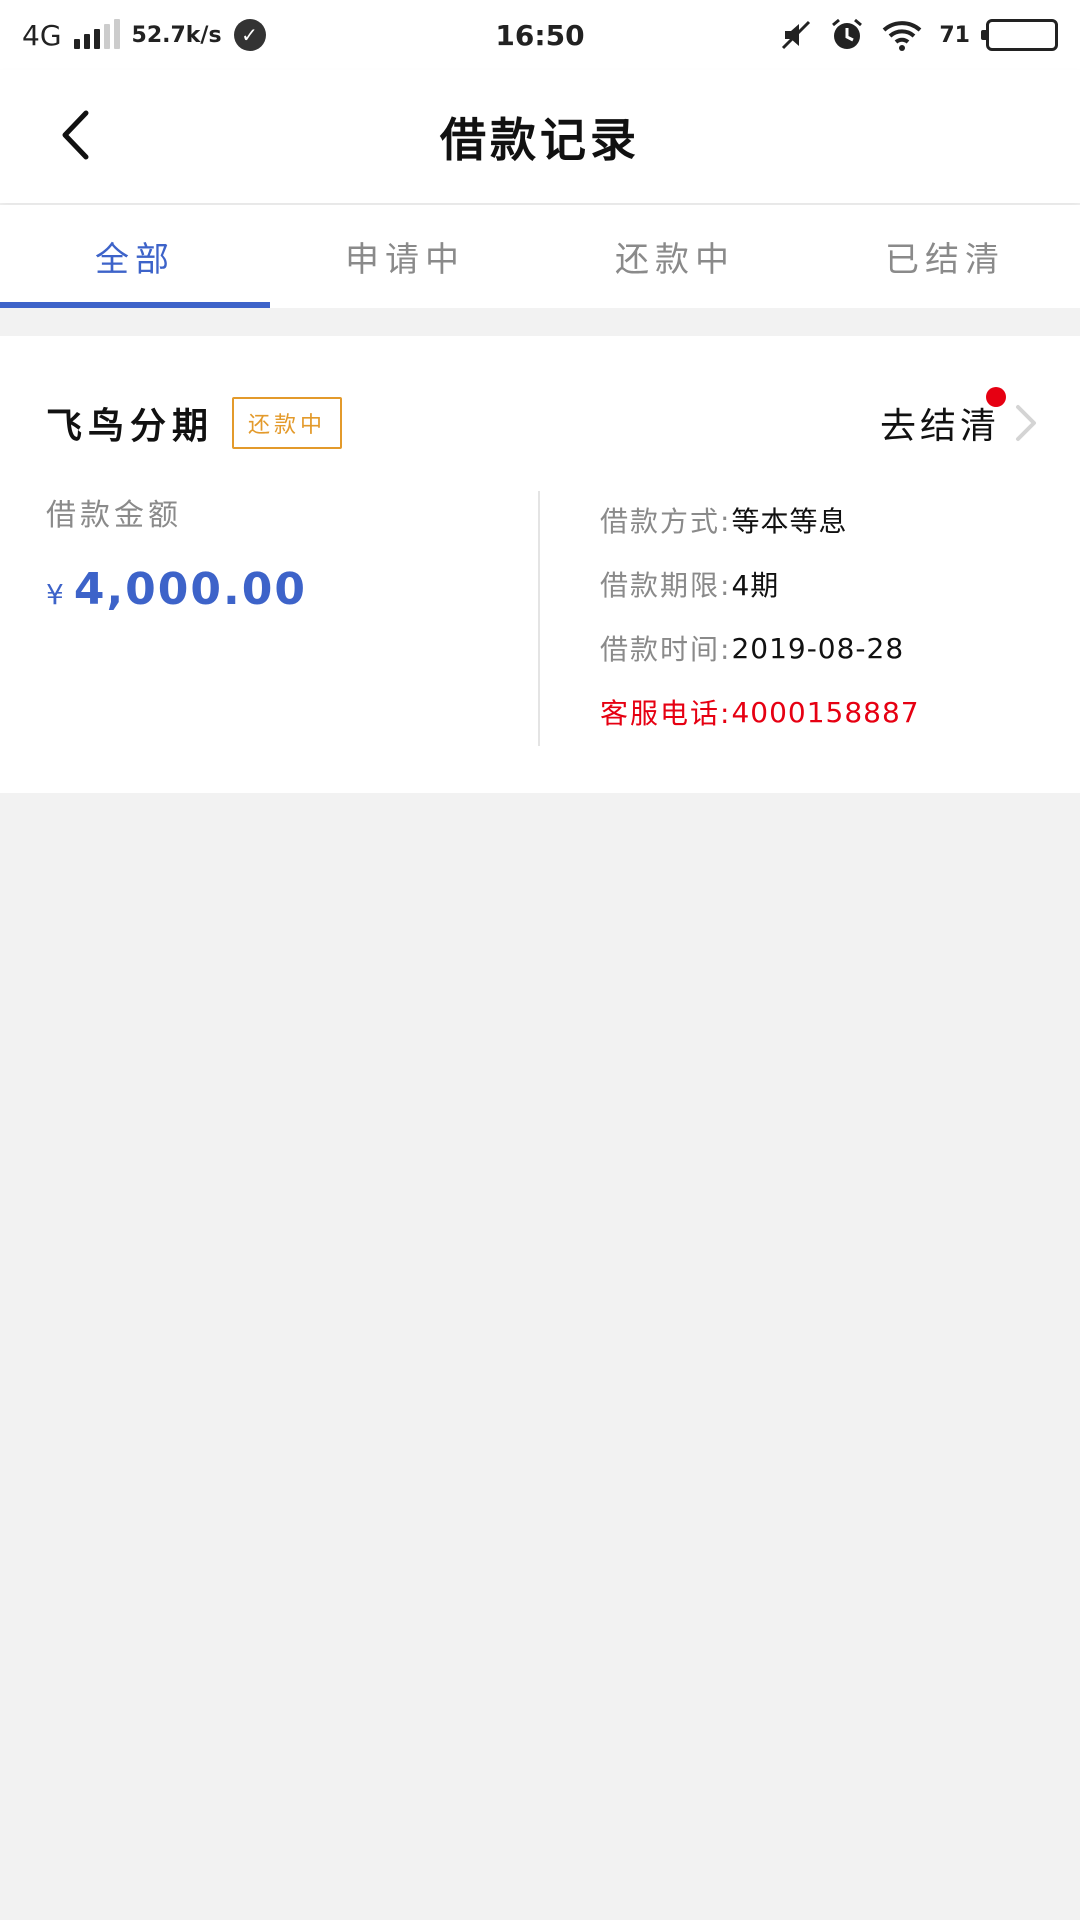  Describe the element at coordinates (405, 260) in the screenshot. I see `tab-label: 申请中` at that location.